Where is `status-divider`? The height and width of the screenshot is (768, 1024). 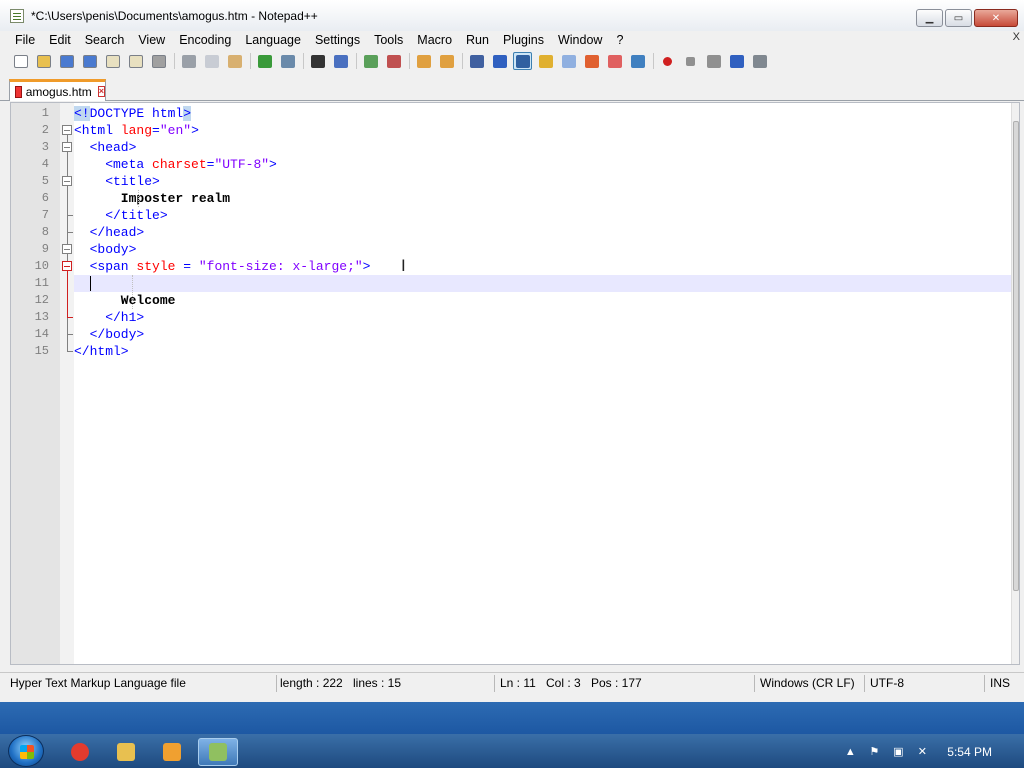
status-divider is located at coordinates (276, 683).